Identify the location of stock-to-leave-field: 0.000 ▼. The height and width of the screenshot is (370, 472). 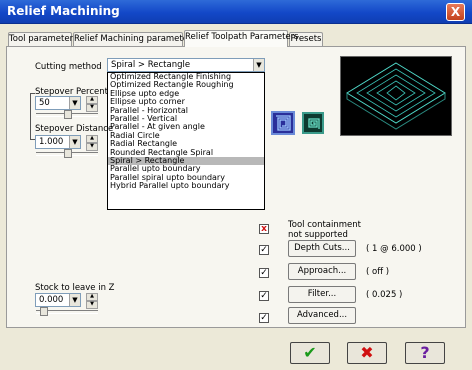
(58, 300).